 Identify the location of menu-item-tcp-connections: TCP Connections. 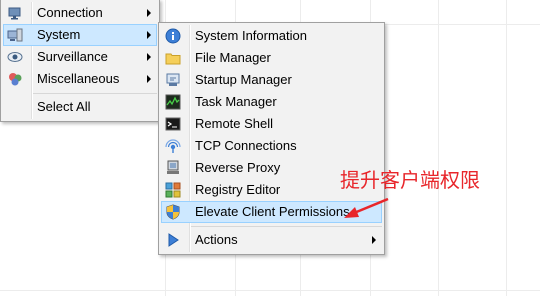
(271, 146).